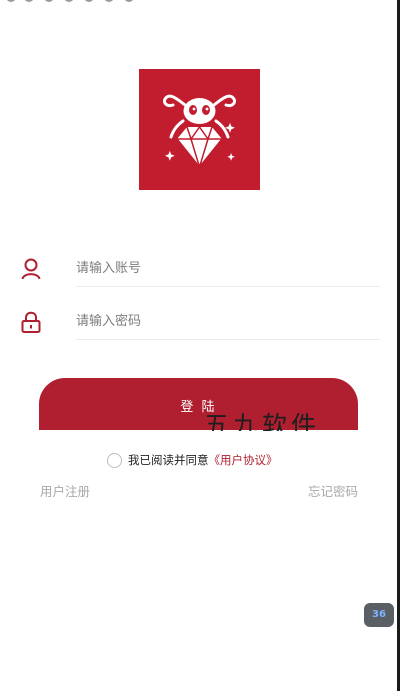 Image resolution: width=400 pixels, height=691 pixels. Describe the element at coordinates (31, 322) in the screenshot. I see `lock-icon` at that location.